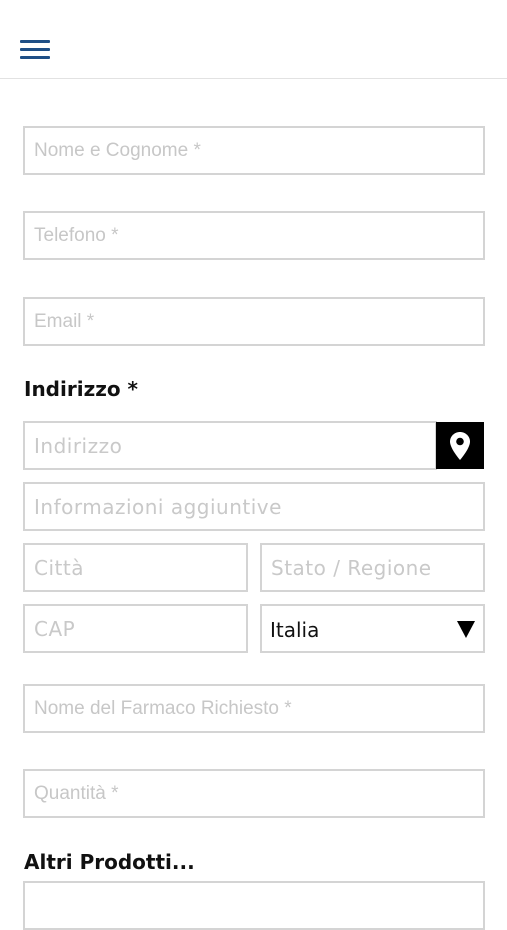 The width and height of the screenshot is (507, 930). What do you see at coordinates (35, 51) in the screenshot?
I see `hamburger-menu-icon` at bounding box center [35, 51].